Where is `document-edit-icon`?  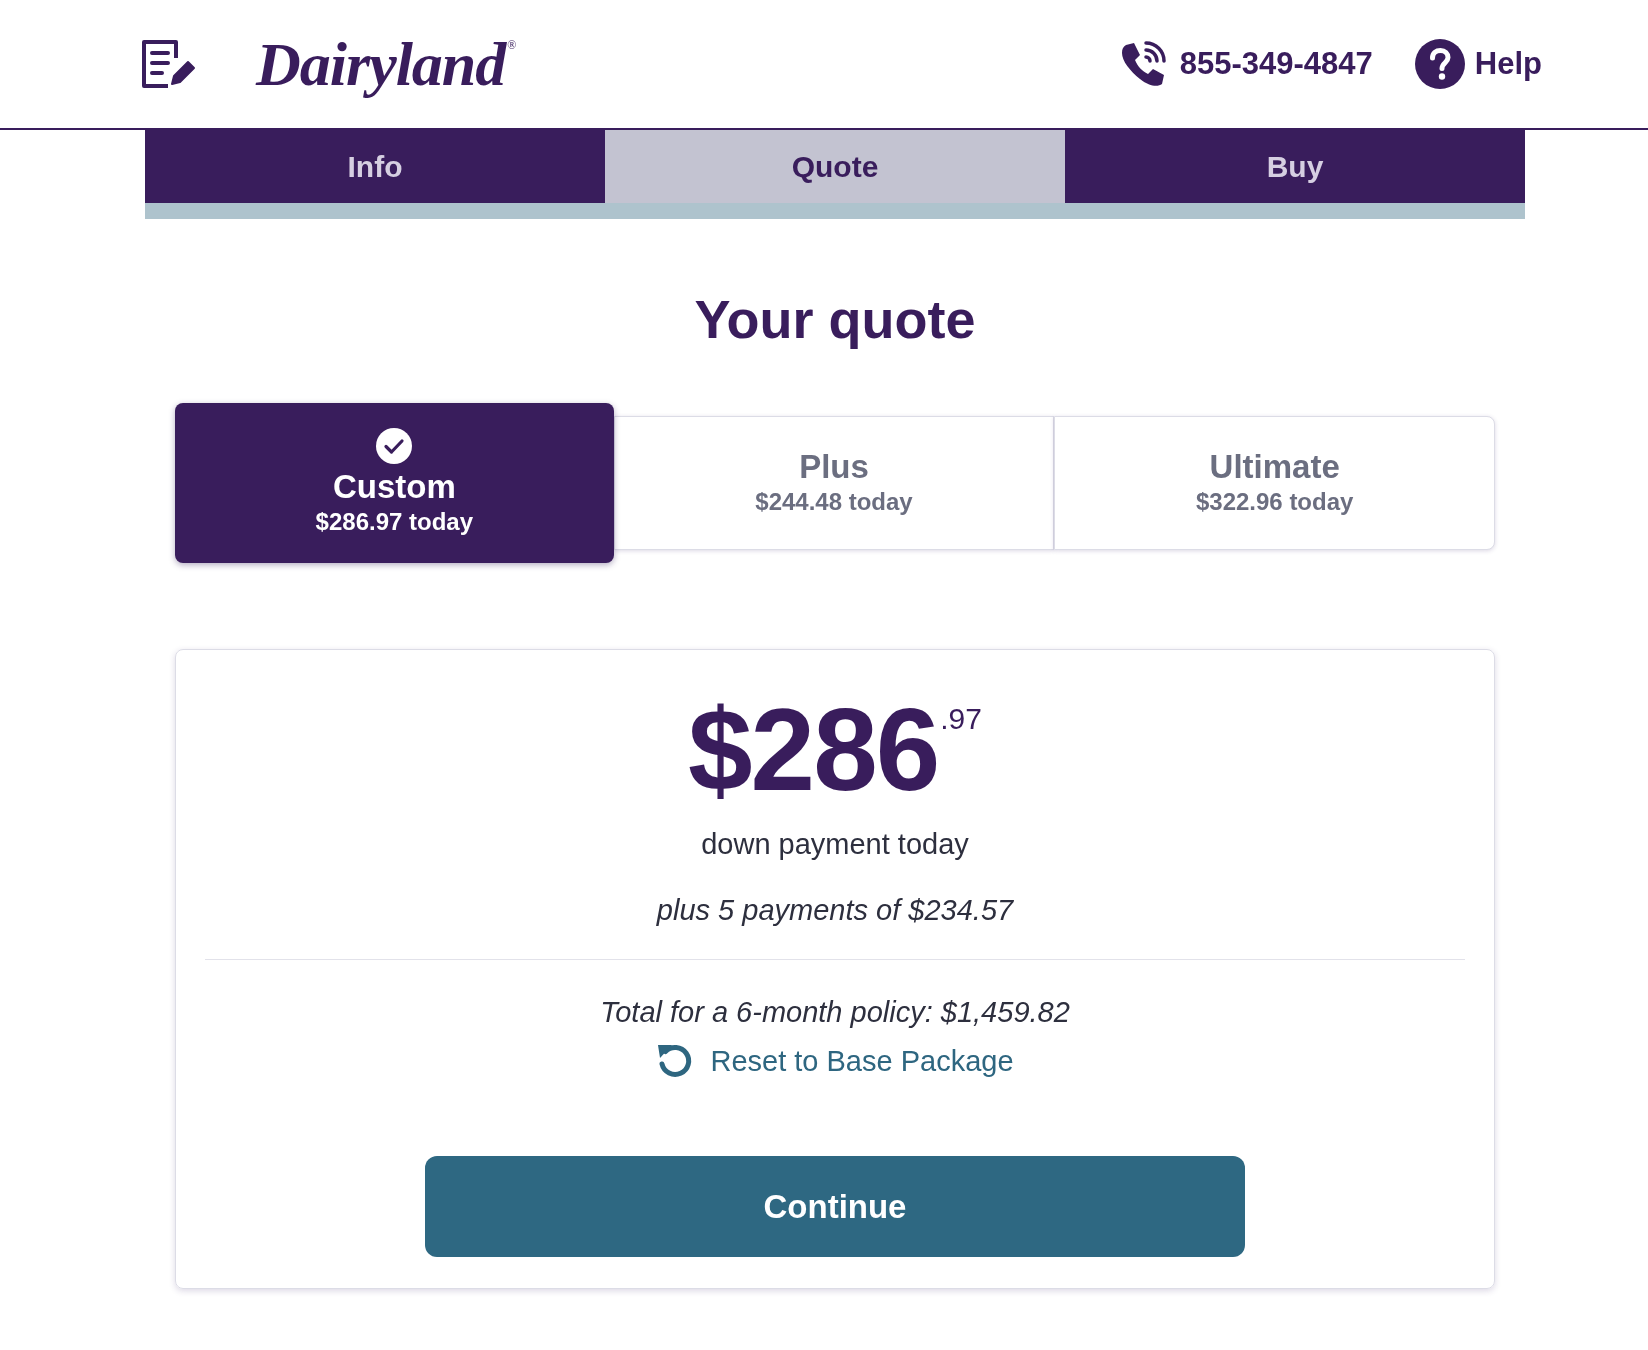 document-edit-icon is located at coordinates (168, 64).